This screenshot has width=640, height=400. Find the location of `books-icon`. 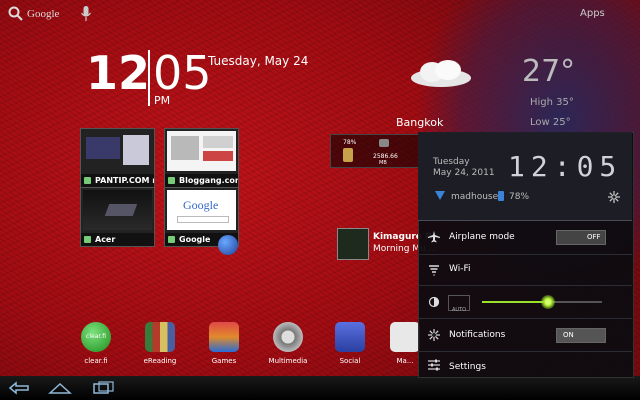

books-icon is located at coordinates (160, 337).